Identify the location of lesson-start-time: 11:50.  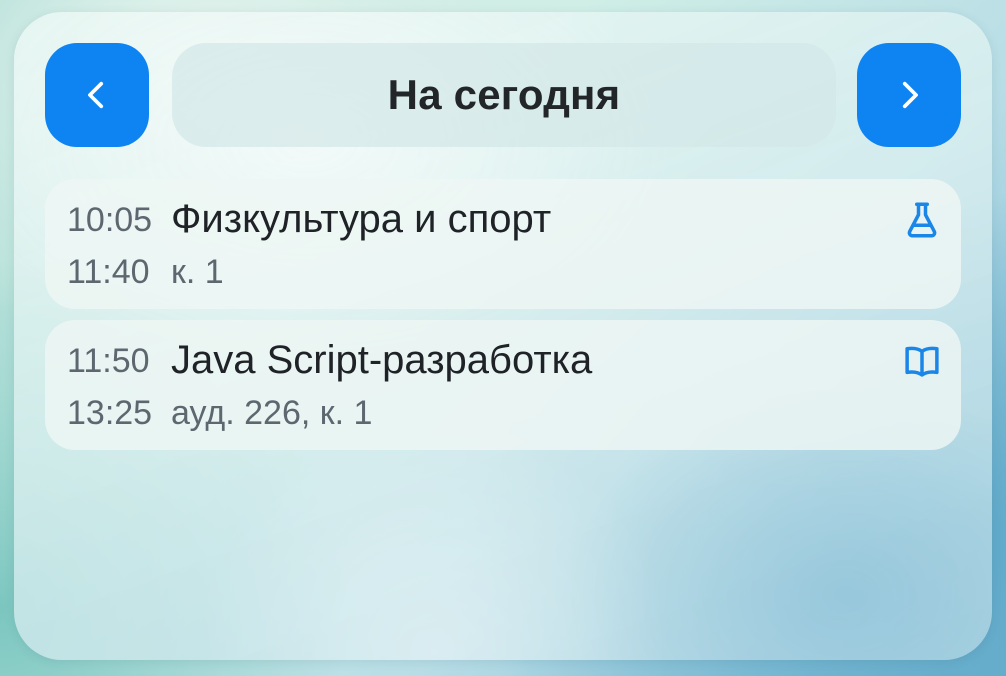
(108, 361).